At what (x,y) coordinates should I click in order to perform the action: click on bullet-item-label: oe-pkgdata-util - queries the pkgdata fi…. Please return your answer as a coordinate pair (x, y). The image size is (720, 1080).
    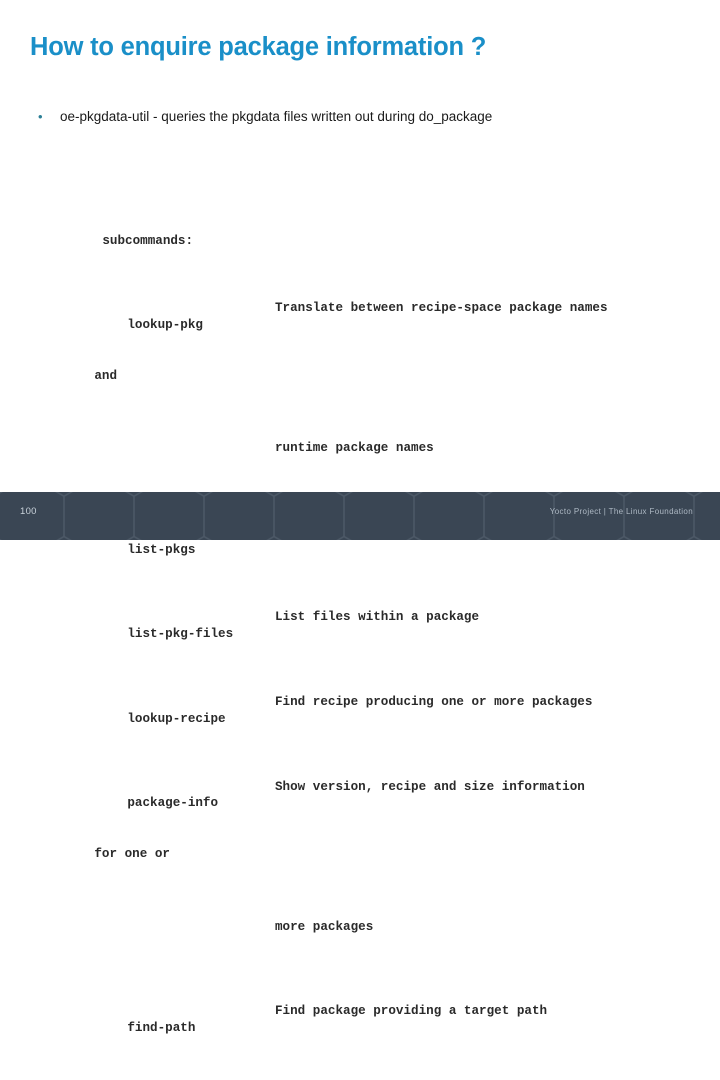
    Looking at the image, I should click on (276, 116).